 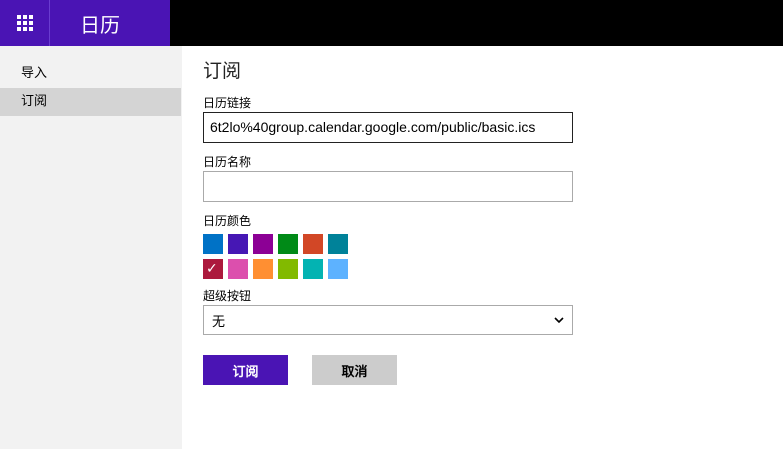 I want to click on color-swatch: ✓, so click(x=213, y=269).